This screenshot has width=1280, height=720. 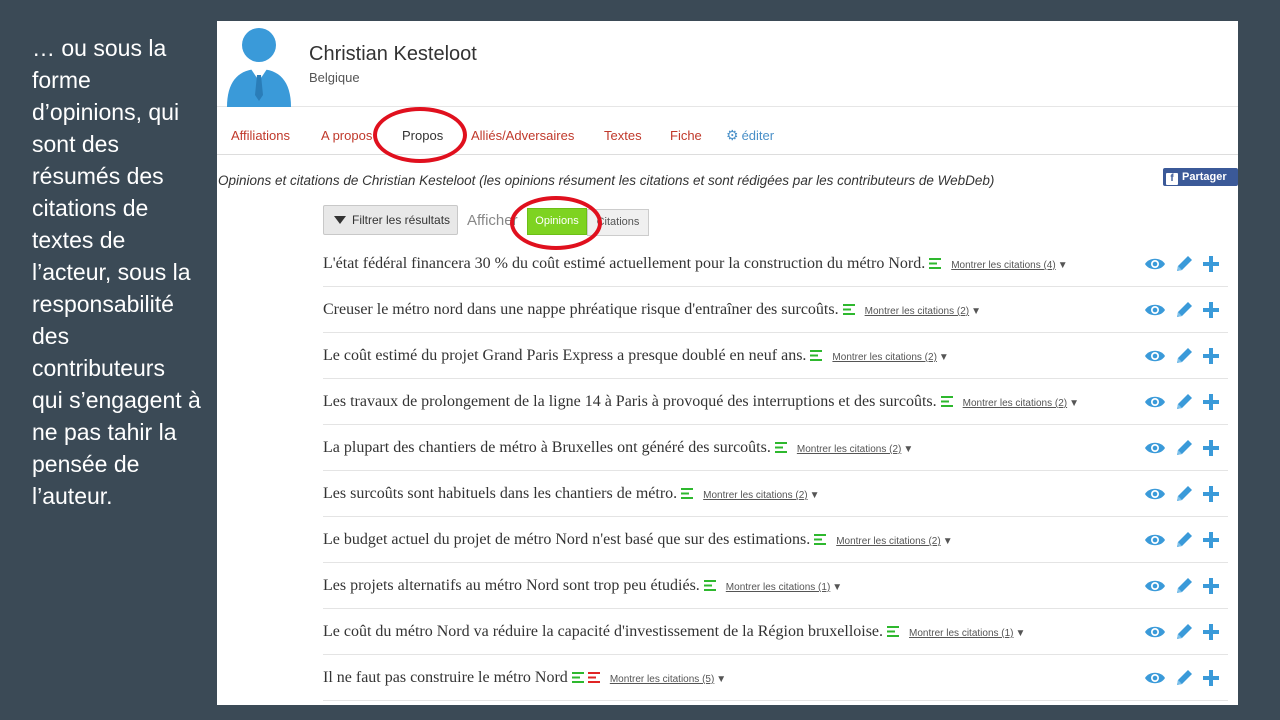 I want to click on show-label: Afficher, so click(x=492, y=220).